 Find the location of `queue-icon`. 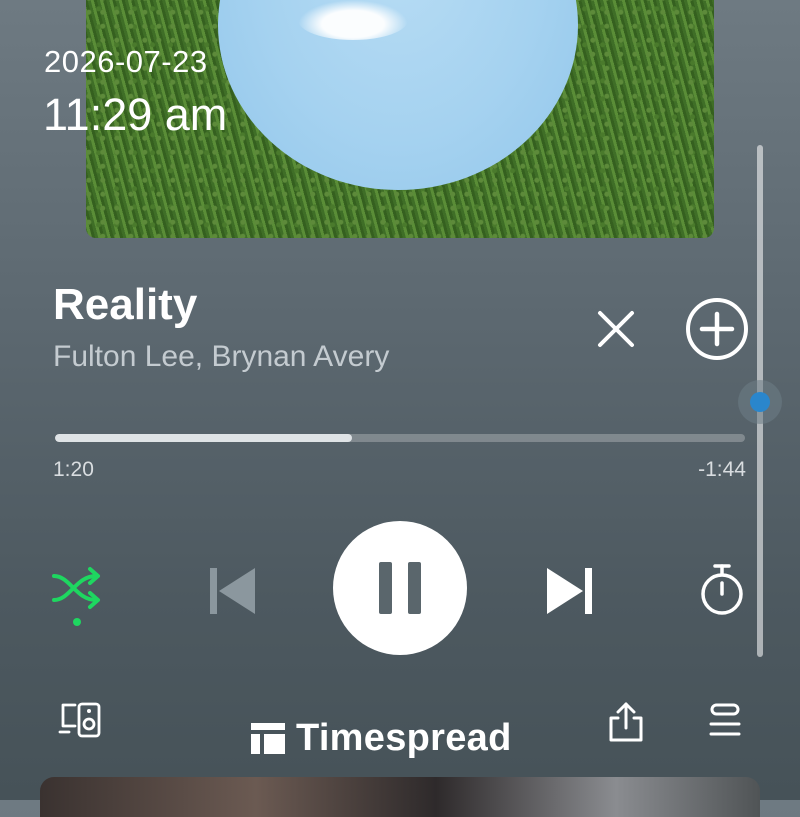

queue-icon is located at coordinates (725, 719).